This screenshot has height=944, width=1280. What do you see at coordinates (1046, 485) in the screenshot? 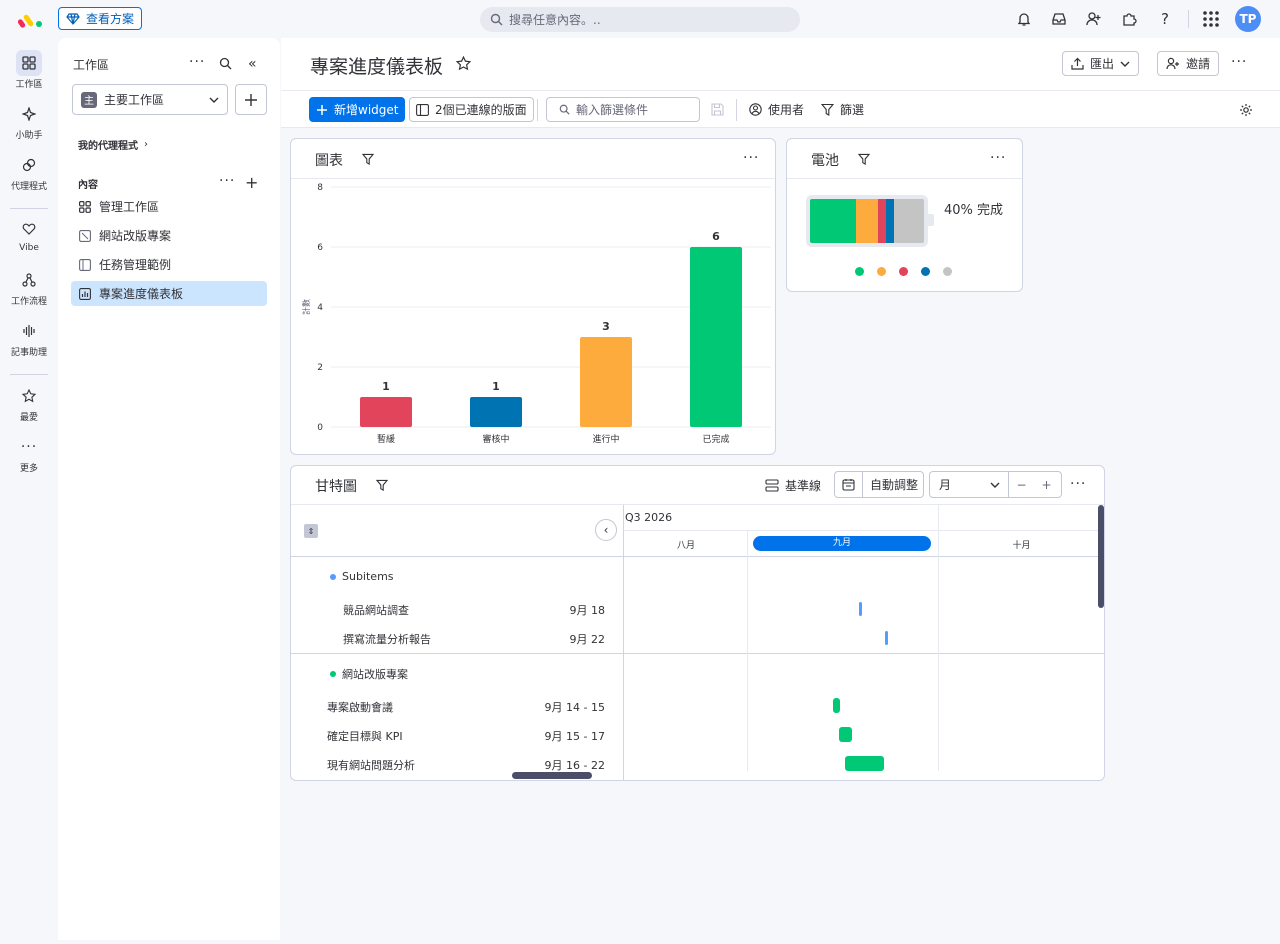
I see `zoom-in-icon: +` at bounding box center [1046, 485].